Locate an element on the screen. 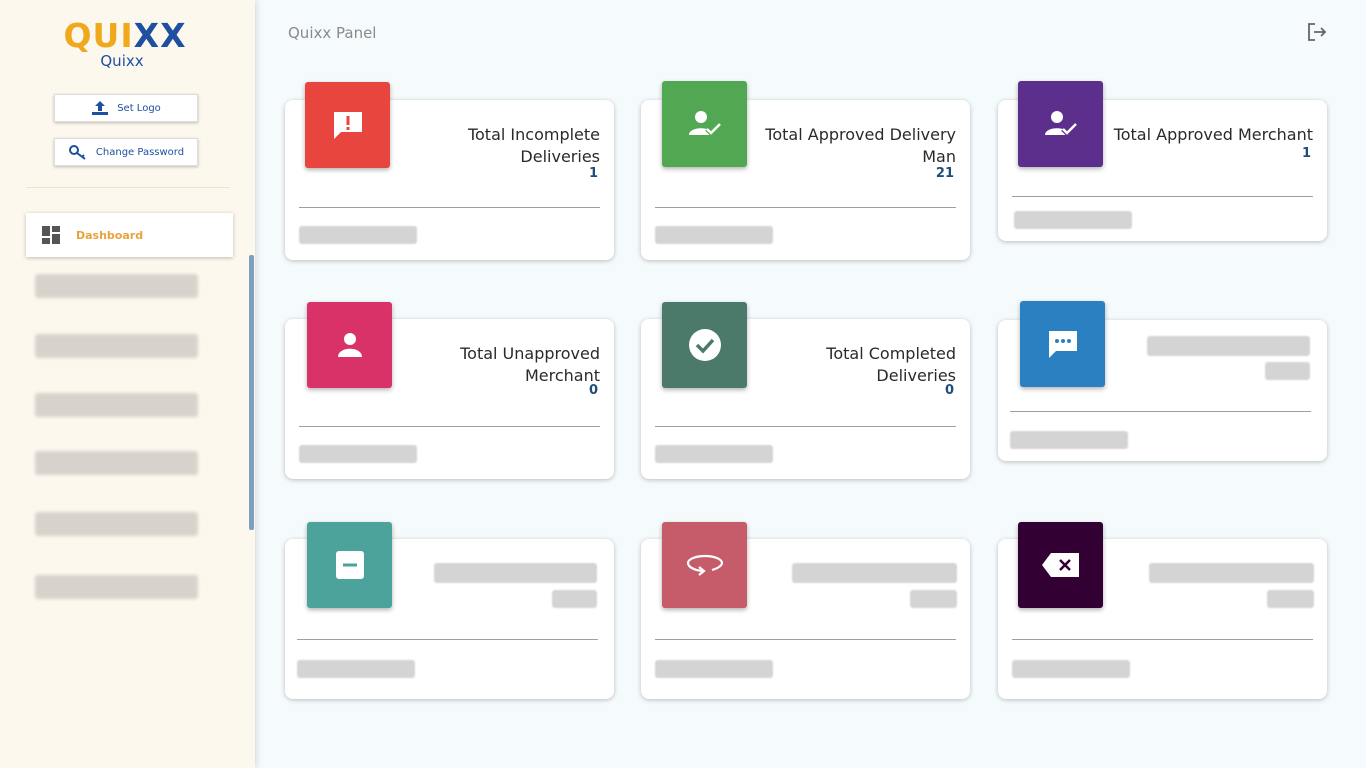 Image resolution: width=1366 pixels, height=768 pixels. rotate-icon is located at coordinates (704, 565).